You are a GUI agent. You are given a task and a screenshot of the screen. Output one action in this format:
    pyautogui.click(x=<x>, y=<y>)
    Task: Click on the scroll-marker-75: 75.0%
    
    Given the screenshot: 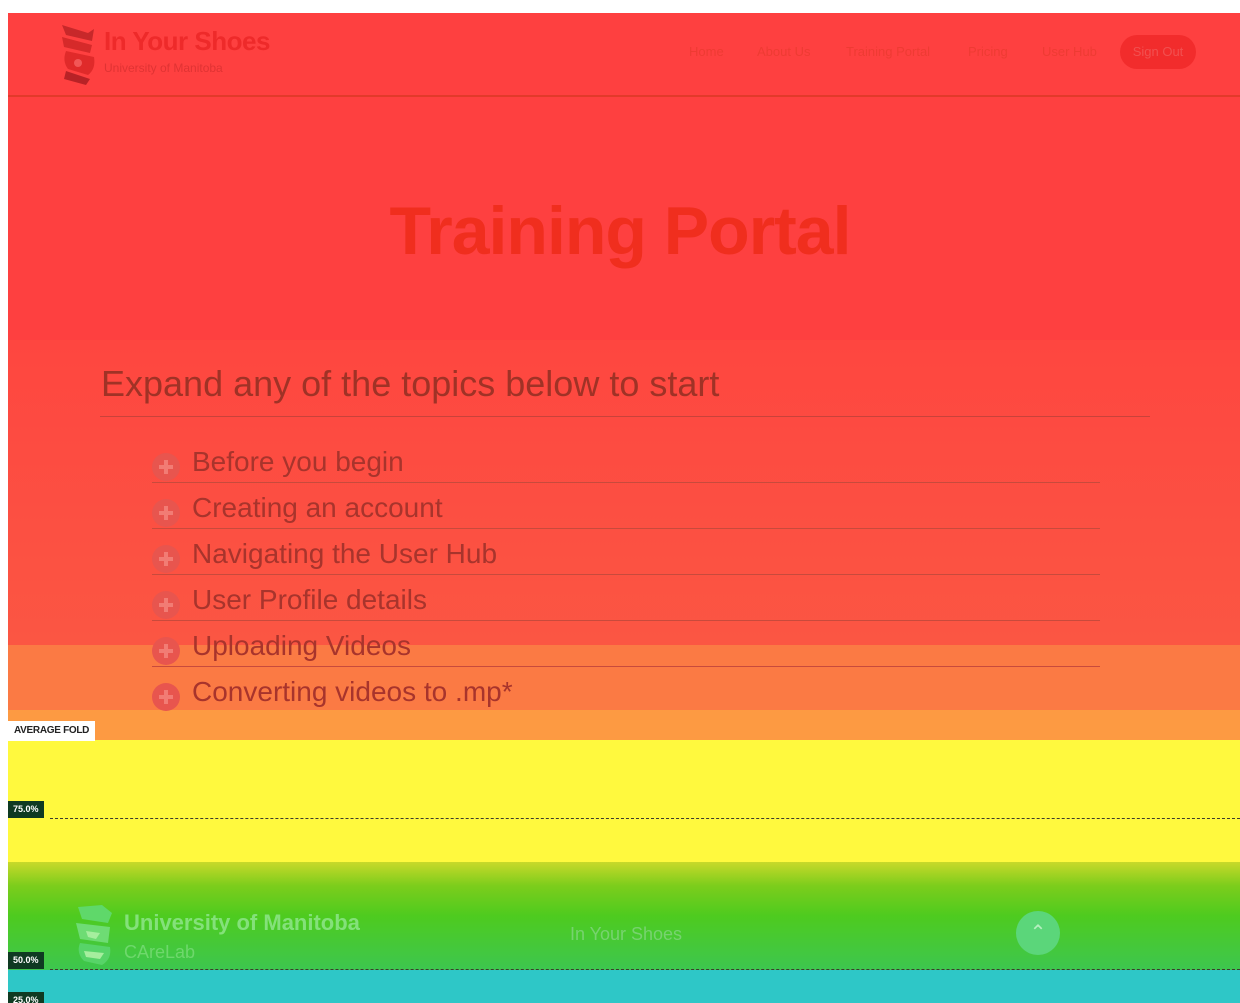 What is the action you would take?
    pyautogui.click(x=26, y=809)
    